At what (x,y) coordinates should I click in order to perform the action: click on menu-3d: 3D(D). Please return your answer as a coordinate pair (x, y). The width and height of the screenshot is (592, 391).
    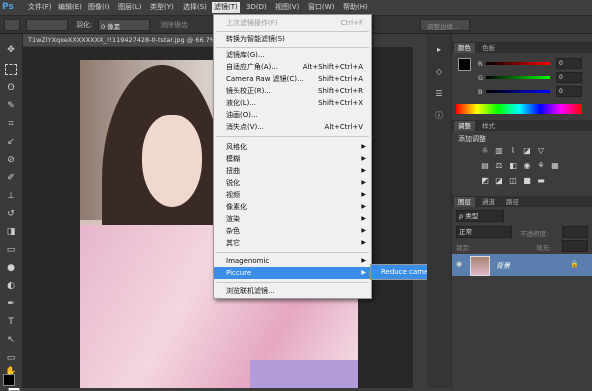
    Looking at the image, I should click on (256, 7).